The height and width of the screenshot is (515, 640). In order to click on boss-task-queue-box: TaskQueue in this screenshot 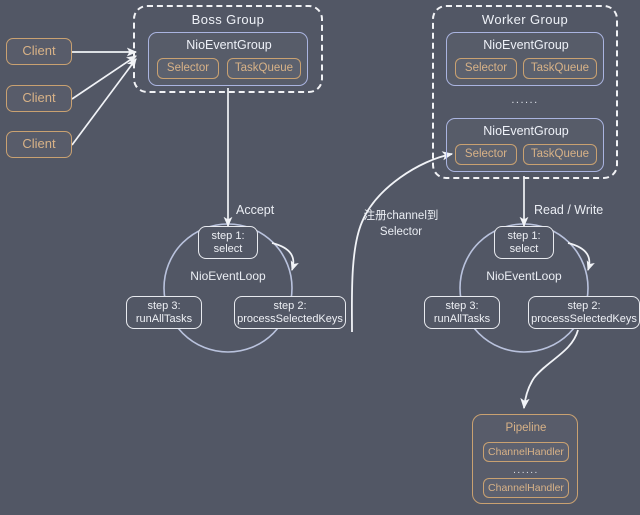, I will do `click(264, 68)`.